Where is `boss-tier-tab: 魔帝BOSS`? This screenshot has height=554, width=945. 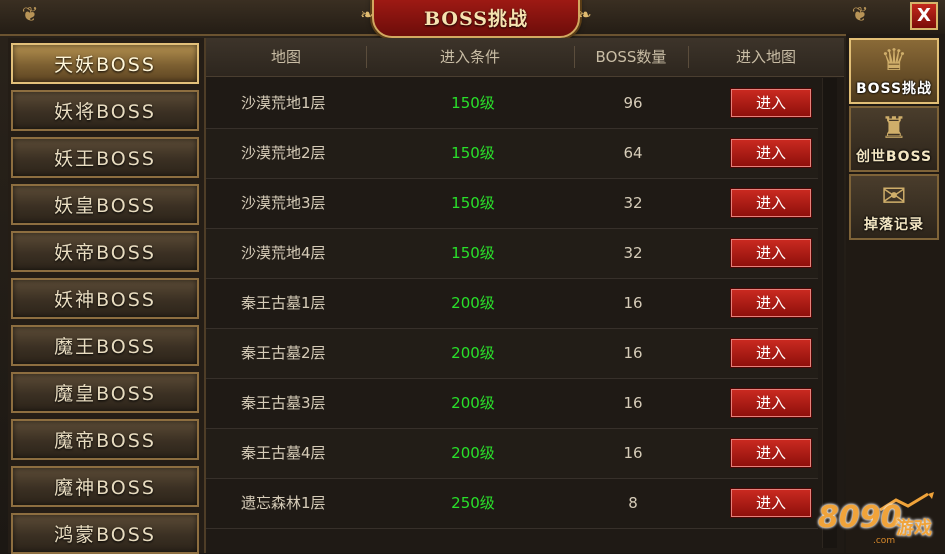
boss-tier-tab: 魔帝BOSS is located at coordinates (105, 439).